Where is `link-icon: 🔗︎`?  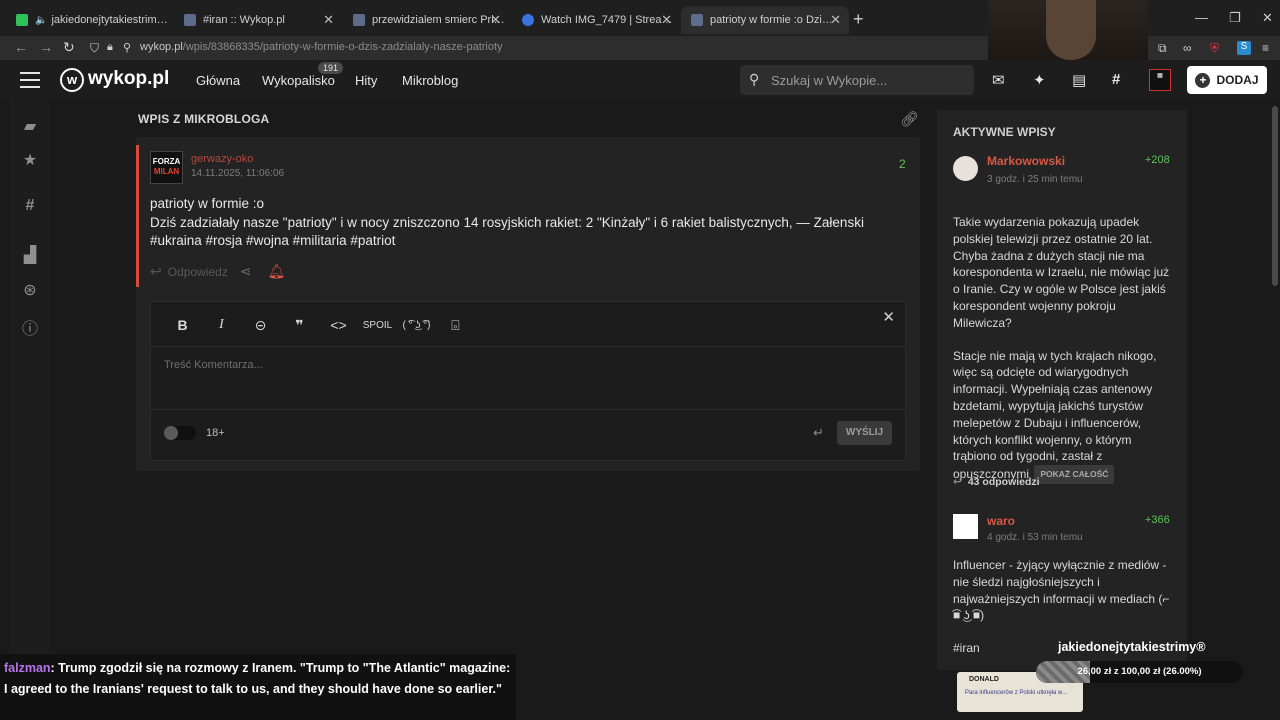 link-icon: 🔗︎ is located at coordinates (909, 119).